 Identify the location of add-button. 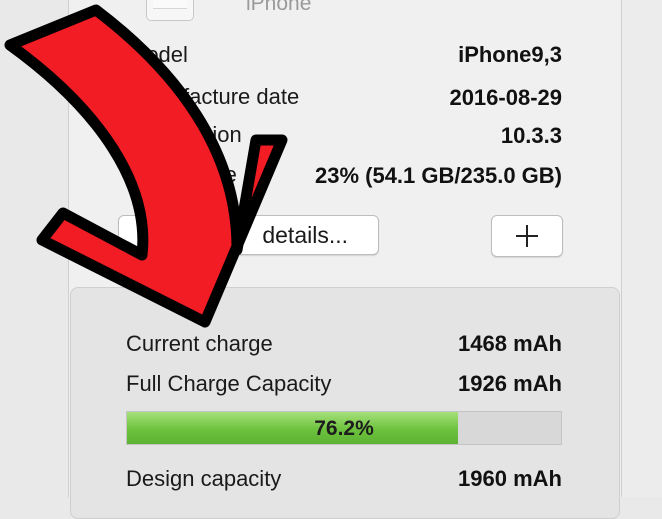
(527, 236).